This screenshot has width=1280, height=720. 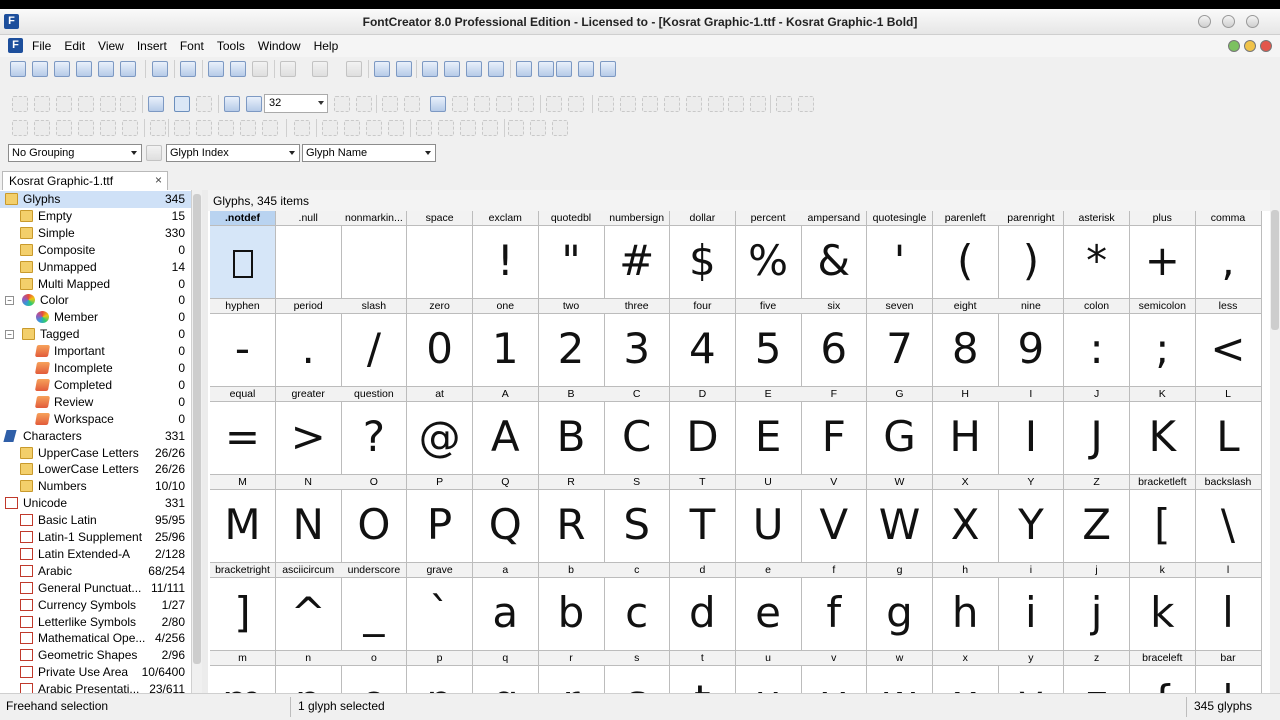 I want to click on open-icon, so click(x=40, y=69).